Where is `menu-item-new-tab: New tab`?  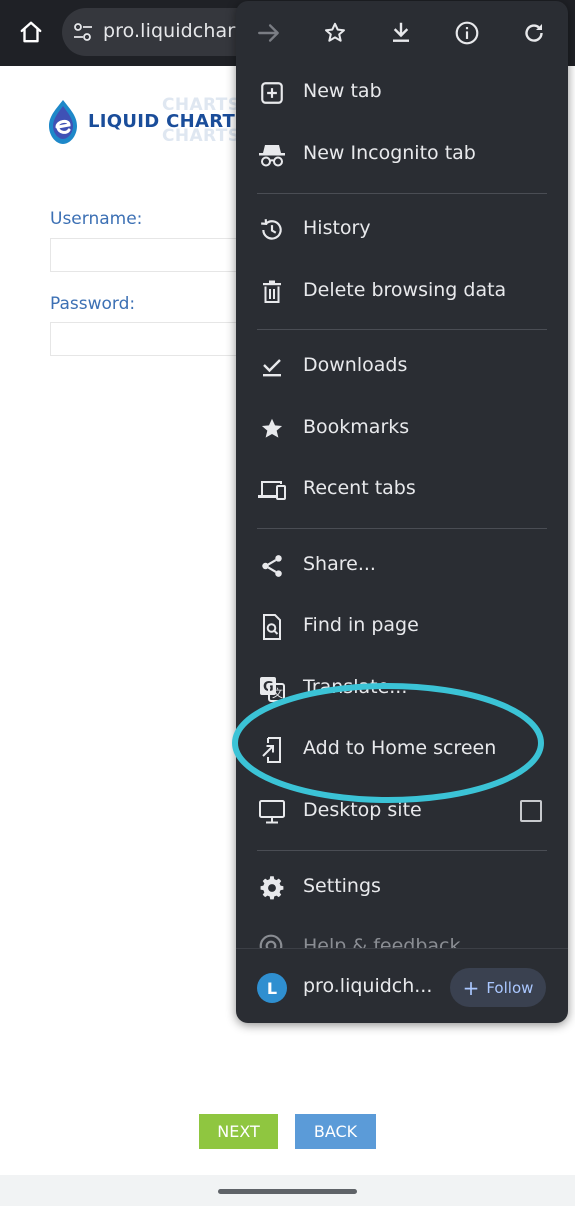
menu-item-new-tab: New tab is located at coordinates (402, 93).